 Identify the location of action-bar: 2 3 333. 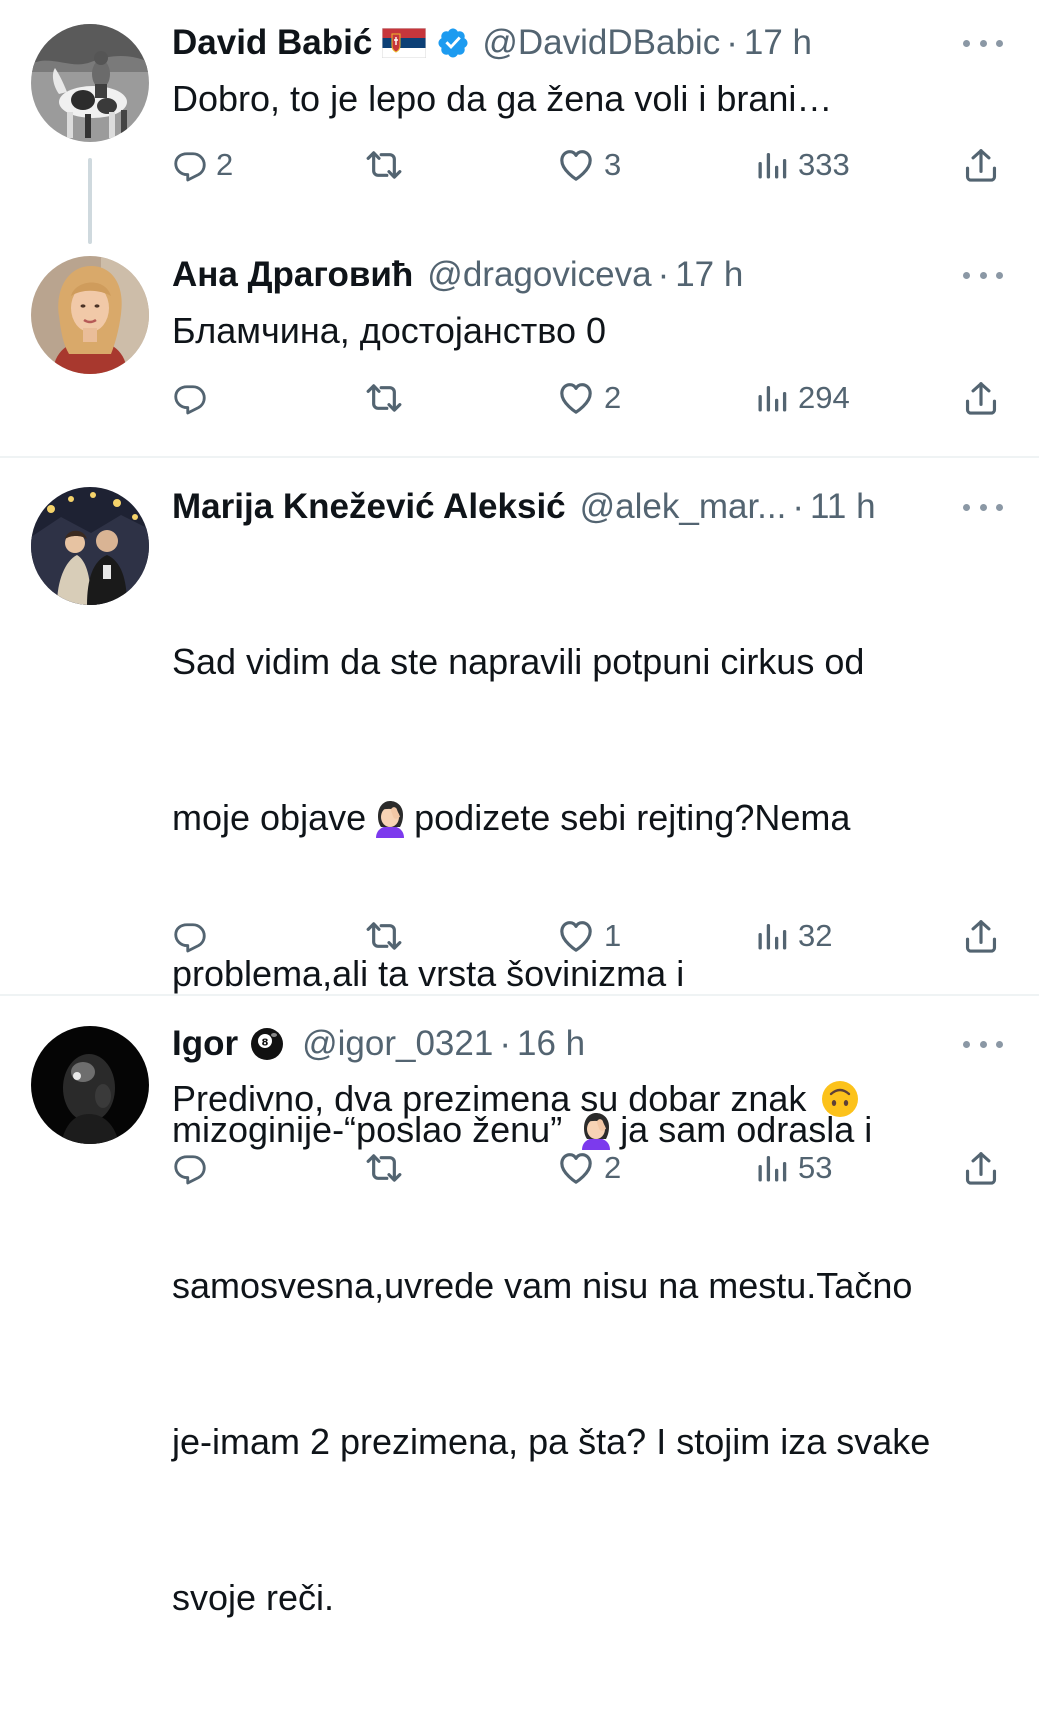
(590, 165).